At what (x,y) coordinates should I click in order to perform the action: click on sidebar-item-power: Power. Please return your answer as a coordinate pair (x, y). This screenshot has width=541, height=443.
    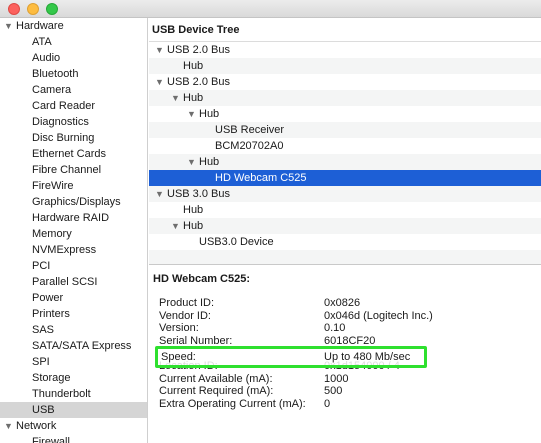
    Looking at the image, I should click on (73, 298).